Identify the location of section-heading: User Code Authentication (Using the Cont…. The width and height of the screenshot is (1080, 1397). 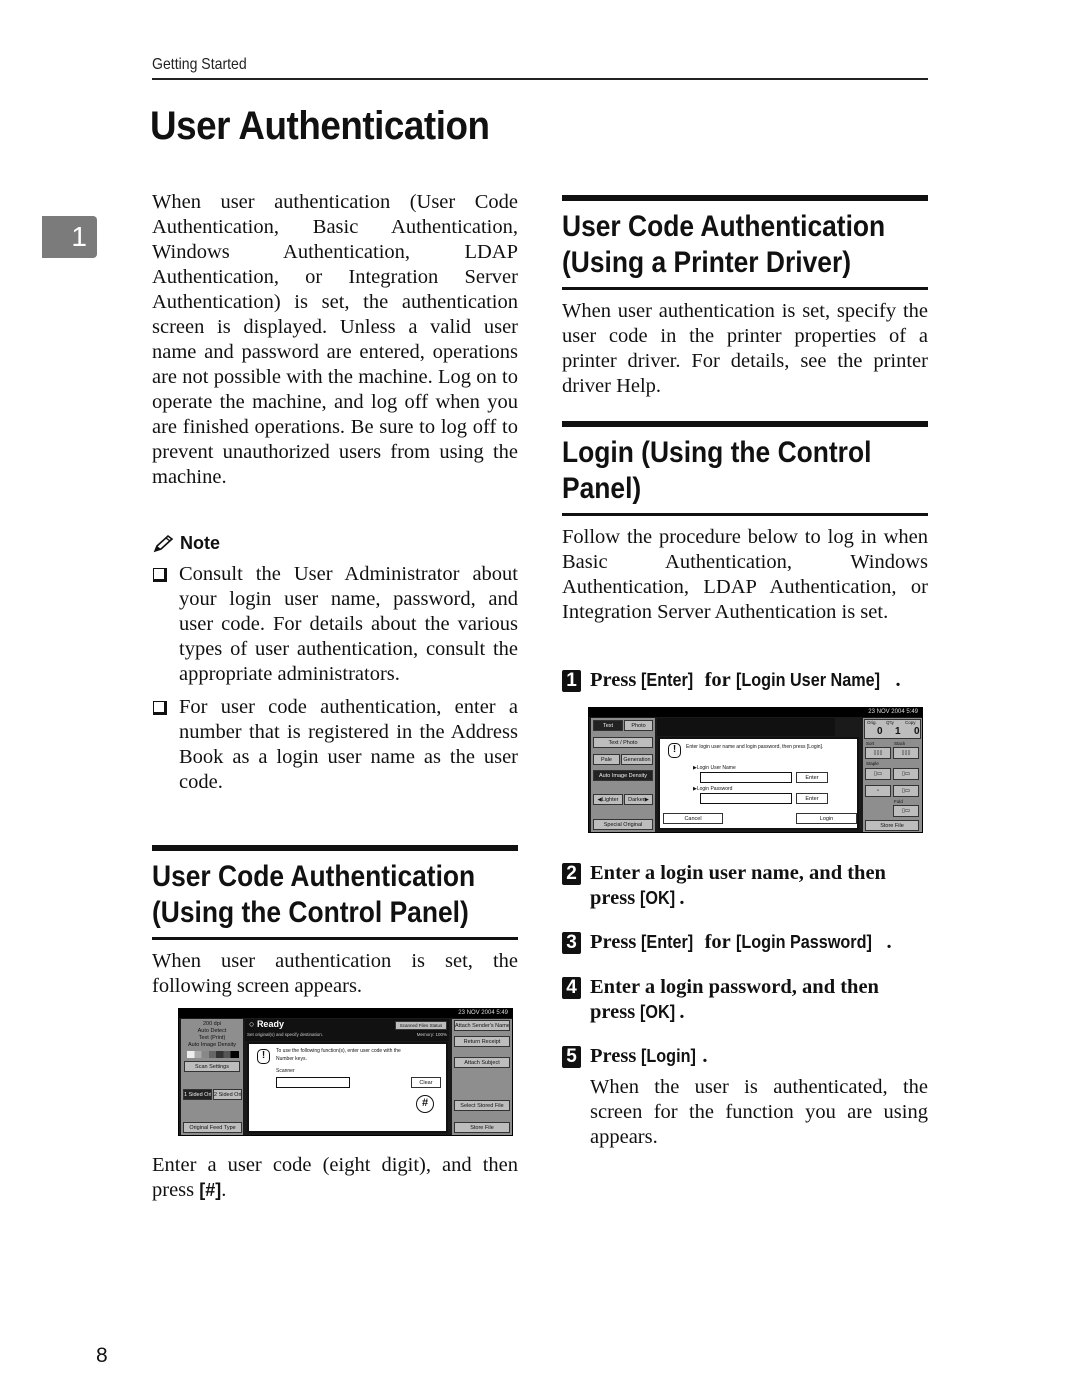
(313, 894).